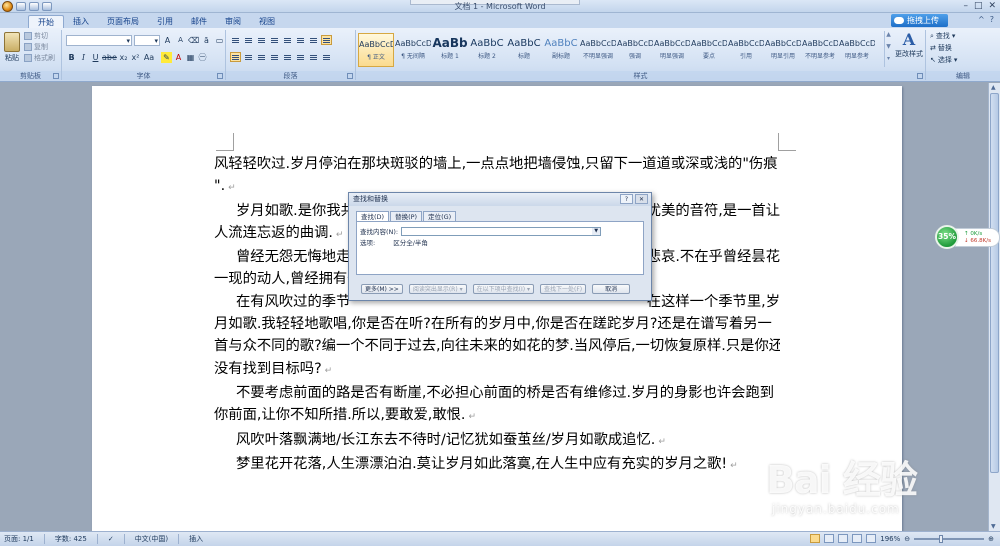  Describe the element at coordinates (992, 6) in the screenshot. I see `close-button: ✕` at that location.